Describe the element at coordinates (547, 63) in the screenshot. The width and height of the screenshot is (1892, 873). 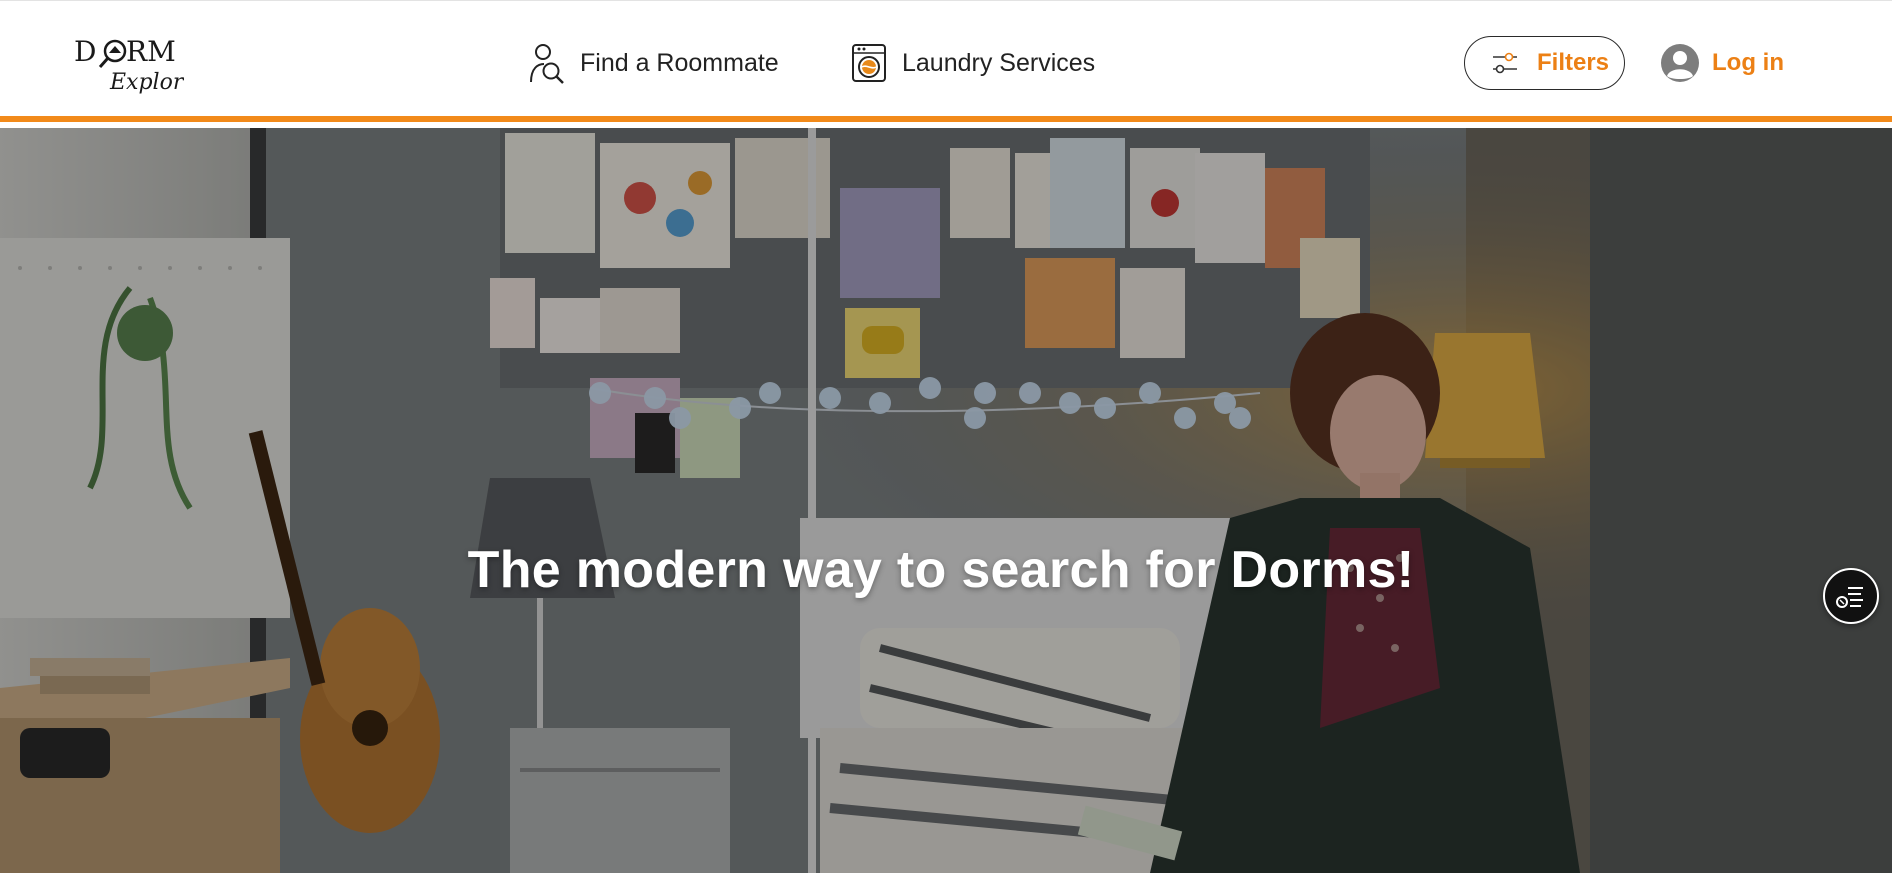
I see `person-search-icon` at that location.